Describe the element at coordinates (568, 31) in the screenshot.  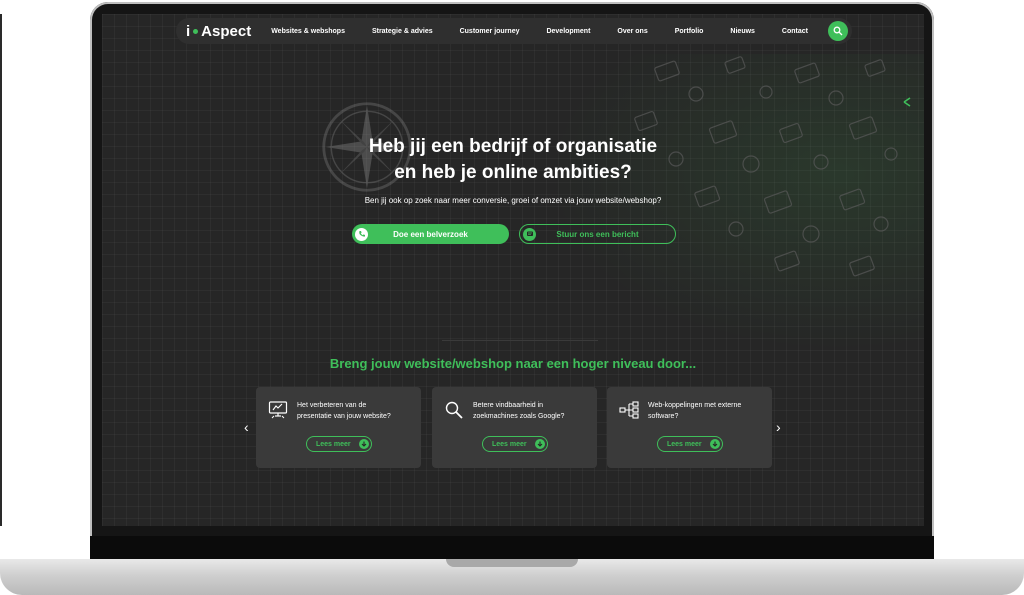
I see `nav-item-development: Development` at that location.